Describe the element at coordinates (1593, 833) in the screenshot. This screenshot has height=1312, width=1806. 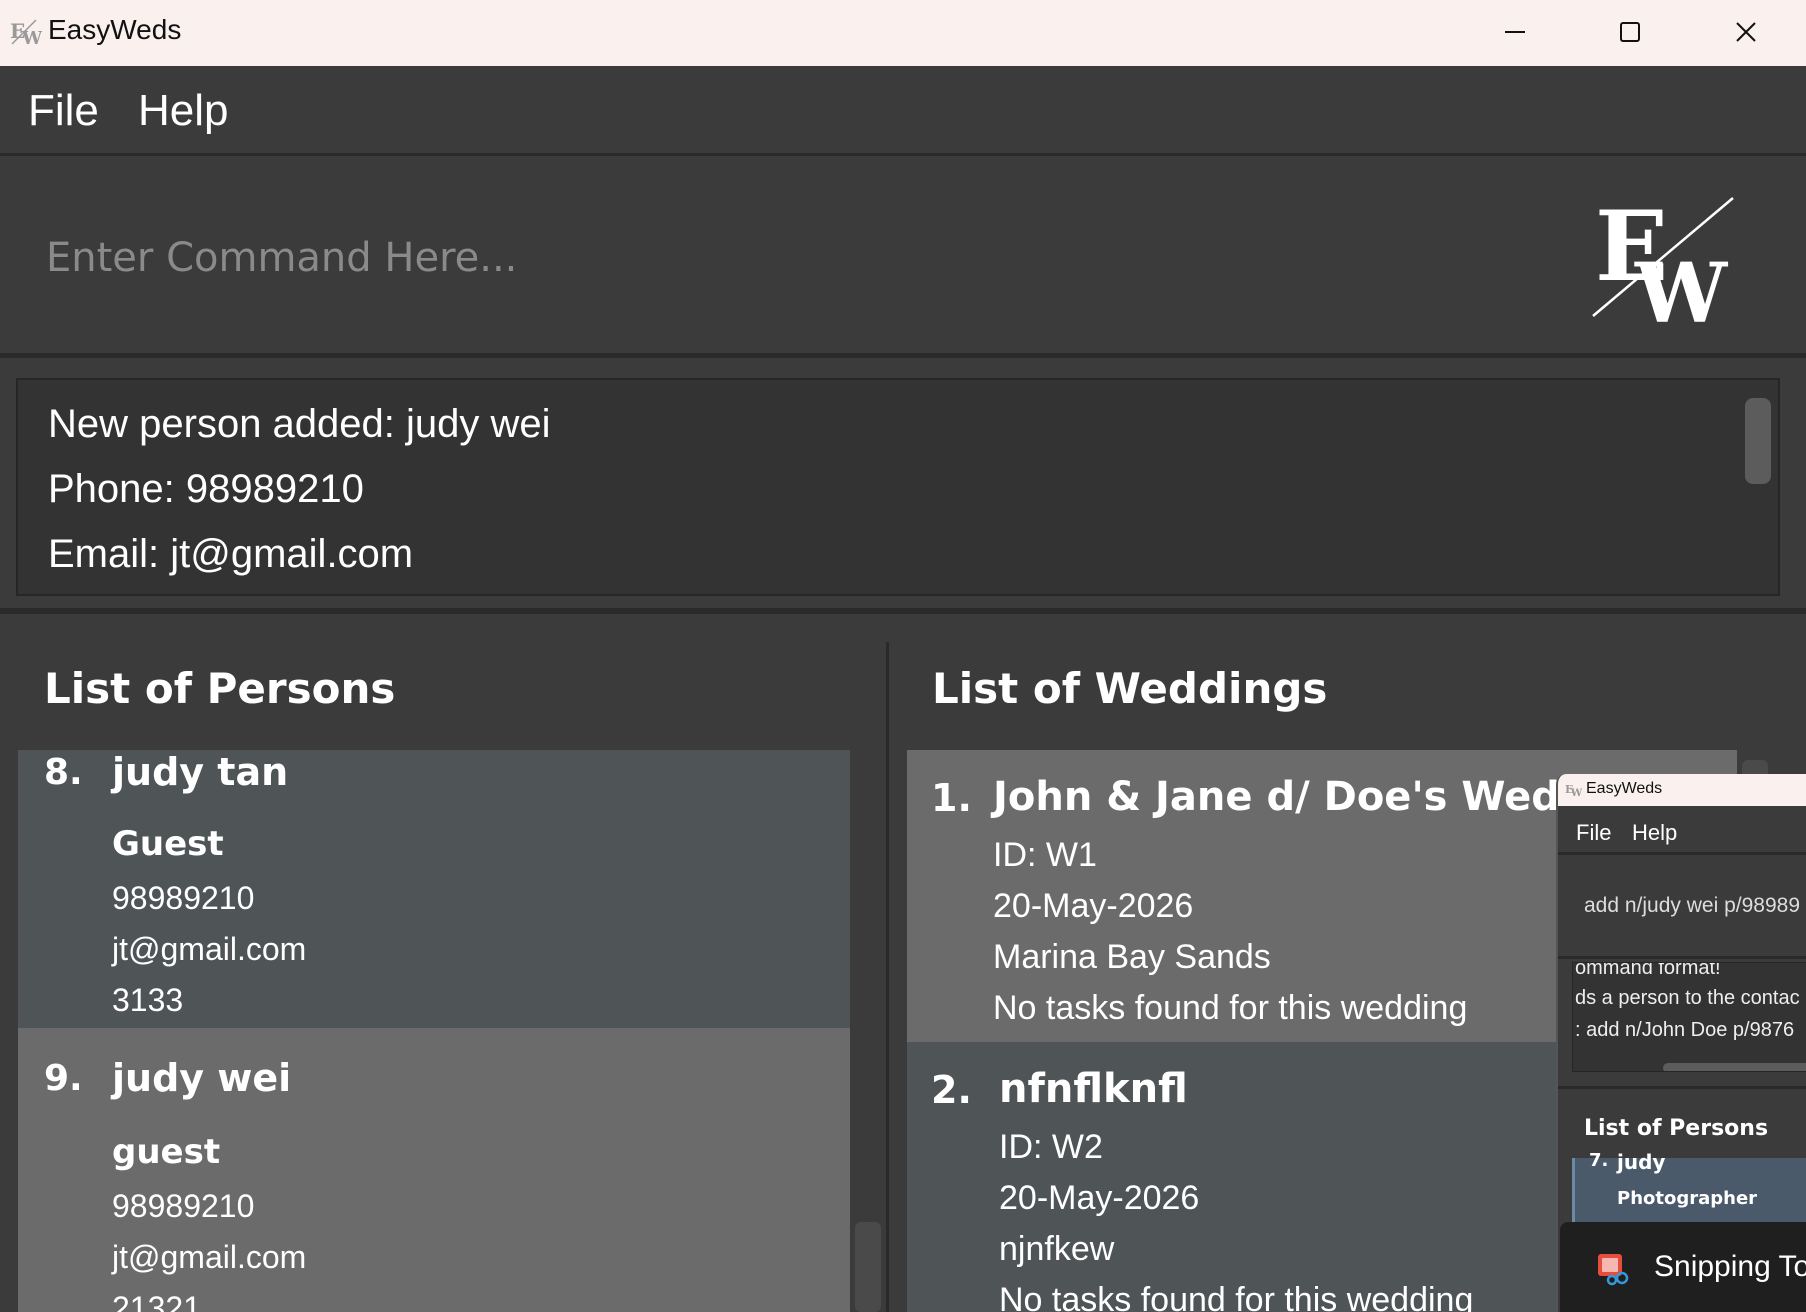
I see `mini-menu-file: File` at that location.